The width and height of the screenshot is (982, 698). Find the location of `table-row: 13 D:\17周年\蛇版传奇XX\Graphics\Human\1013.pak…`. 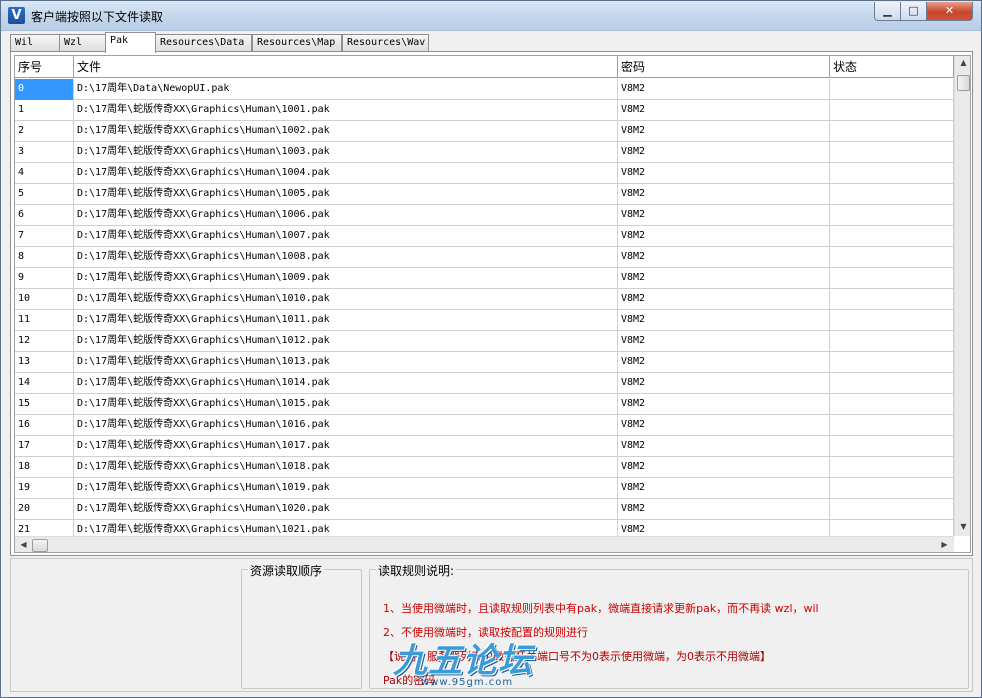

table-row: 13 D:\17周年\蛇版传奇XX\Graphics\Human\1013.pak… is located at coordinates (484, 362).